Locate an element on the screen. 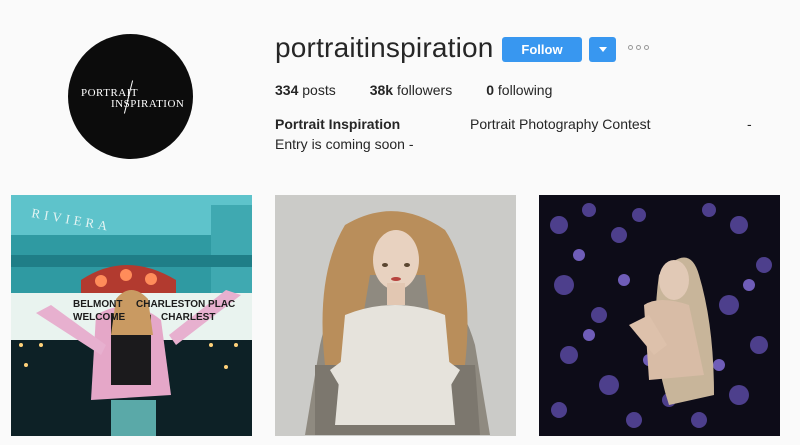  profile-avatar: PORTRAIT INSPIRATION is located at coordinates (130, 96).